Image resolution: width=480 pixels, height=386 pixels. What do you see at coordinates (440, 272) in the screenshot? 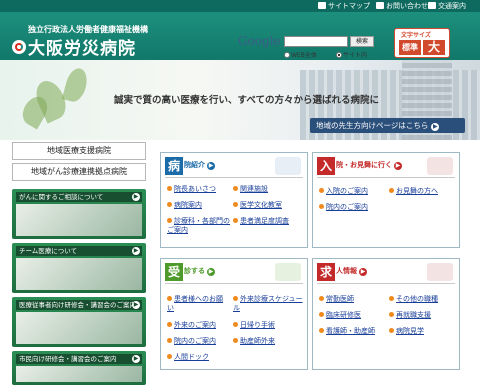
I see `staff-illustration` at bounding box center [440, 272].